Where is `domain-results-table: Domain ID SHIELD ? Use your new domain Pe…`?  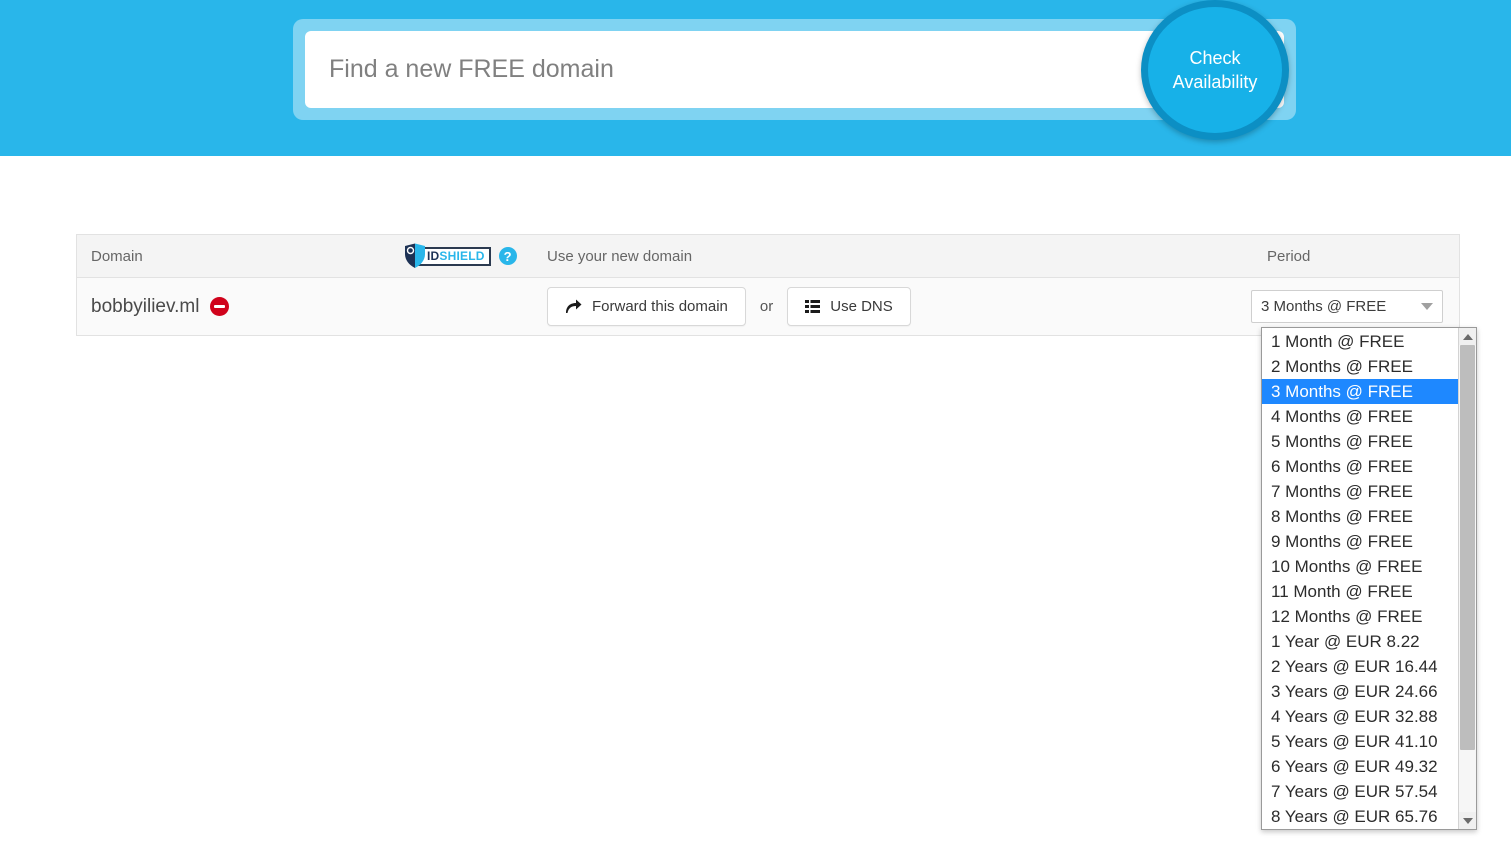 domain-results-table: Domain ID SHIELD ? Use your new domain Pe… is located at coordinates (768, 285).